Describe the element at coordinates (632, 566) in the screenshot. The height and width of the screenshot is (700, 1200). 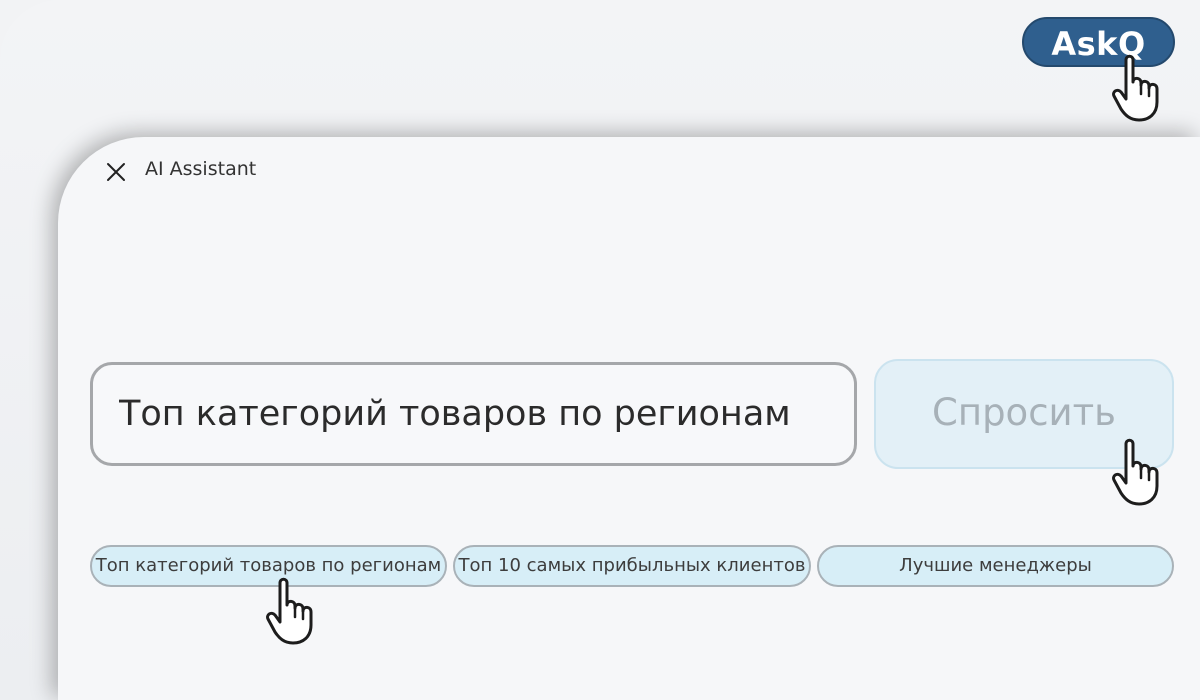
I see `suggestion-chip: Топ 10 самых прибыльных клиентов` at that location.